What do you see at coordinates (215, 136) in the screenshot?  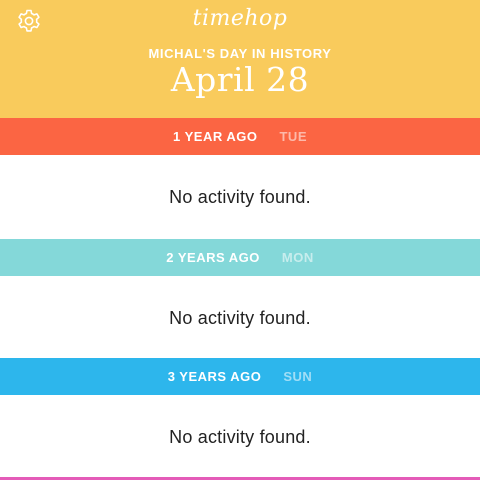 I see `section-label: 1 YEAR AGO` at bounding box center [215, 136].